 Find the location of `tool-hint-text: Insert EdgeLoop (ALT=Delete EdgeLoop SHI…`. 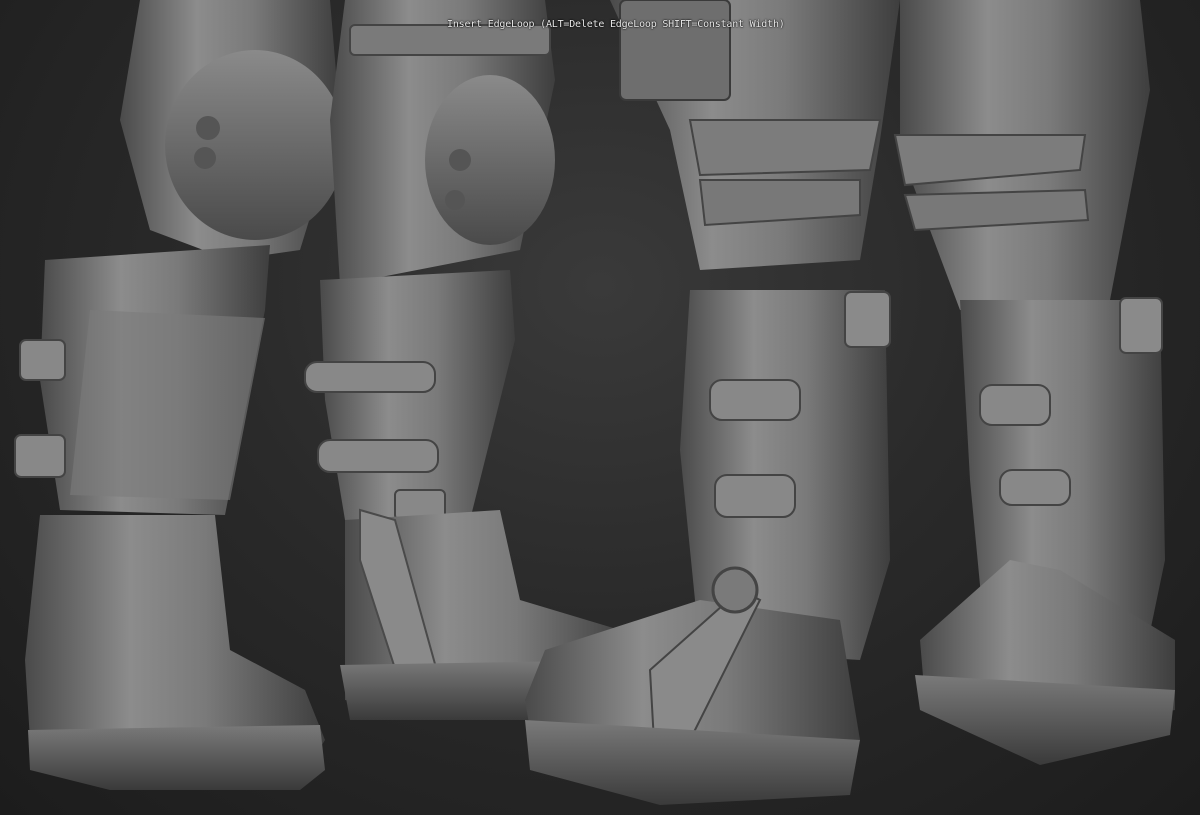

tool-hint-text: Insert EdgeLoop (ALT=Delete EdgeLoop SHI… is located at coordinates (616, 24).